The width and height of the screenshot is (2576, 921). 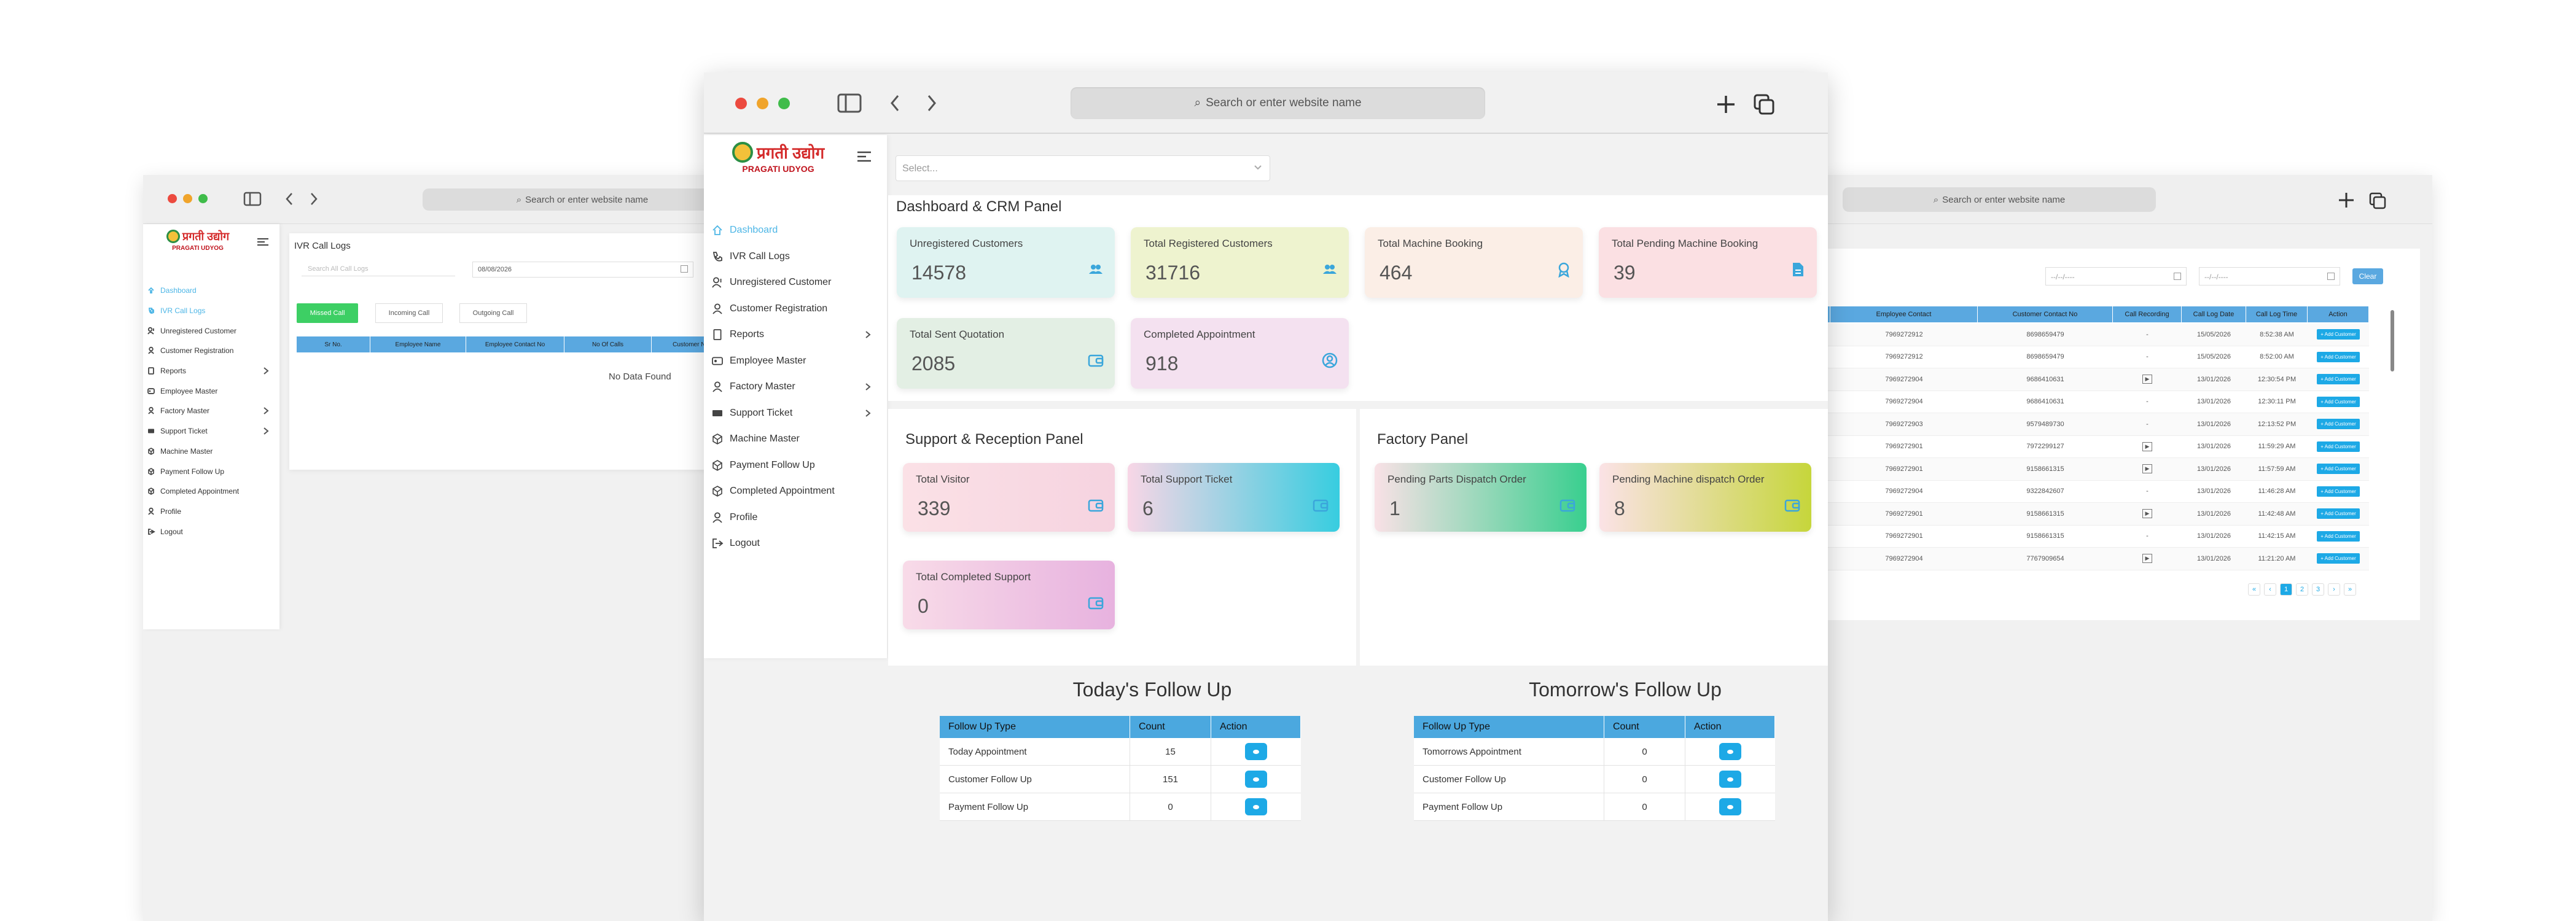 I want to click on stat-card: Pending Parts Dispatch Order 1, so click(x=1481, y=498).